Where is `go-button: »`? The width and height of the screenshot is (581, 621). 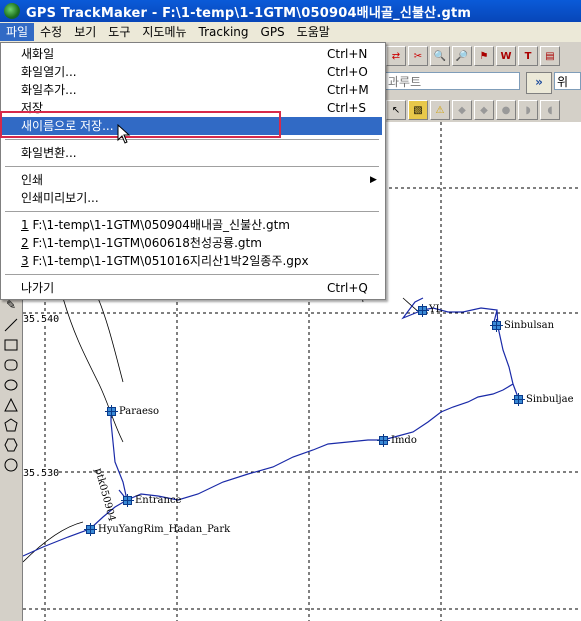
go-button: » is located at coordinates (539, 83).